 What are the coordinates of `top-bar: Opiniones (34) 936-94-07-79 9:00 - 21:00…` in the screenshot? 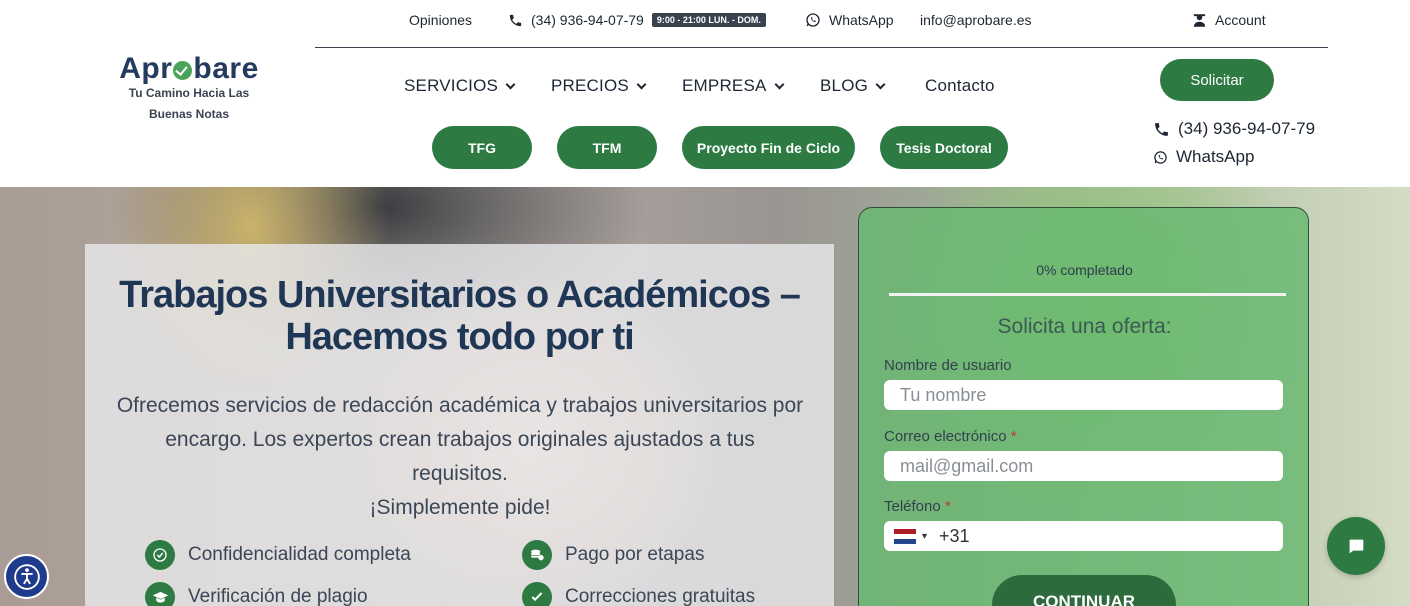 It's located at (821, 24).